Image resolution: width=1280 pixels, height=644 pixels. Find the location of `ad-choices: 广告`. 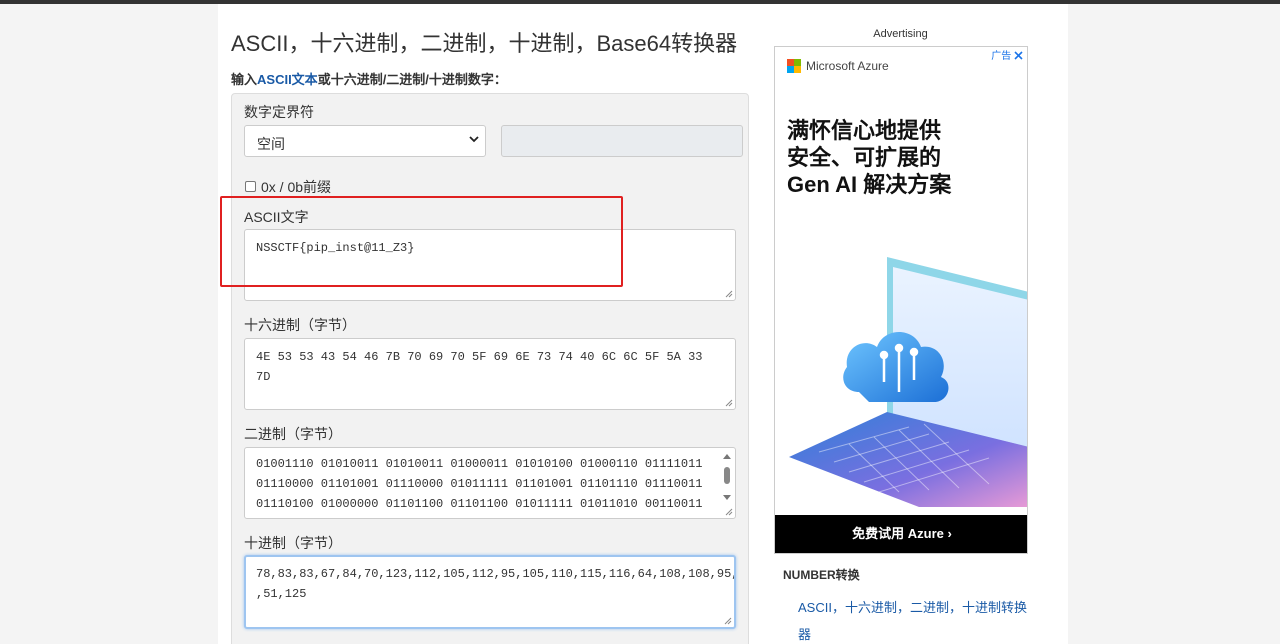

ad-choices: 广告 is located at coordinates (1007, 54).